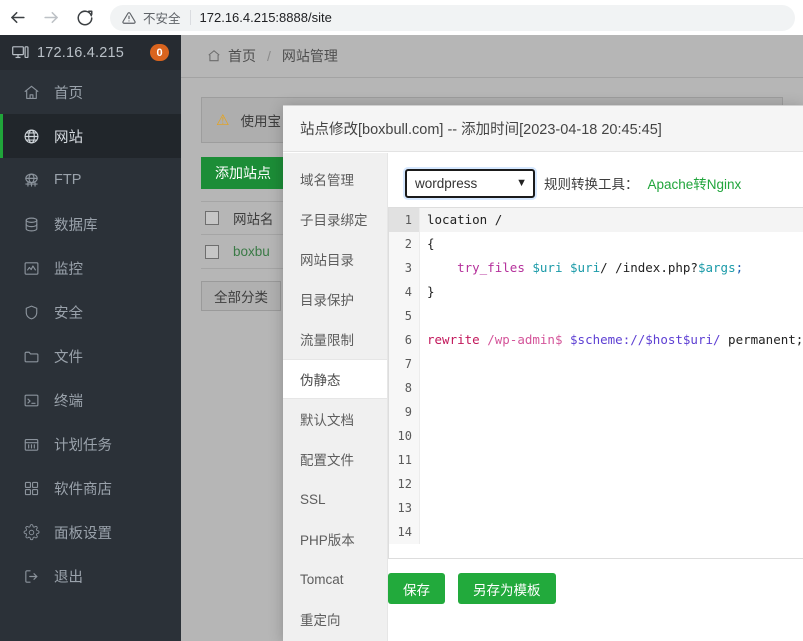  What do you see at coordinates (83, 533) in the screenshot?
I see `sidebar-item-label: 面板设置` at bounding box center [83, 533].